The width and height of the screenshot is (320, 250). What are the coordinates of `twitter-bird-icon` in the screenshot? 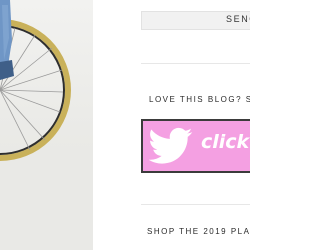 It's located at (171, 145).